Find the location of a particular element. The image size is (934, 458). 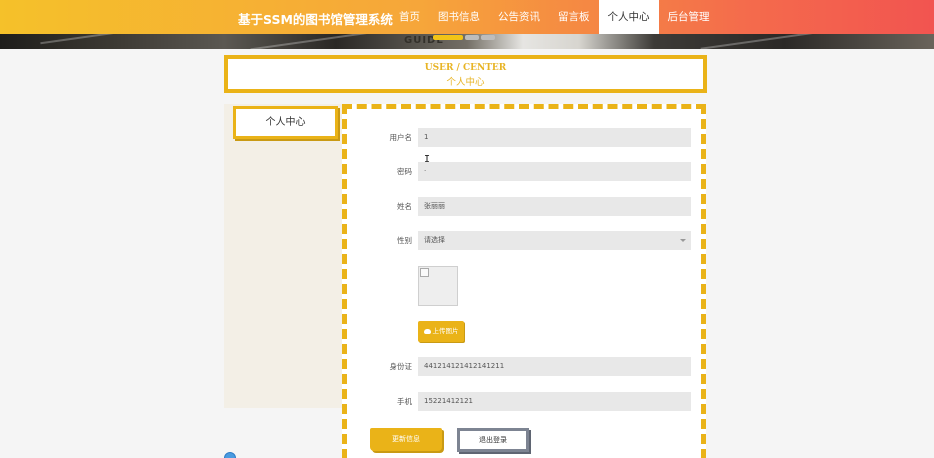

password-label: 密码 is located at coordinates (404, 171).